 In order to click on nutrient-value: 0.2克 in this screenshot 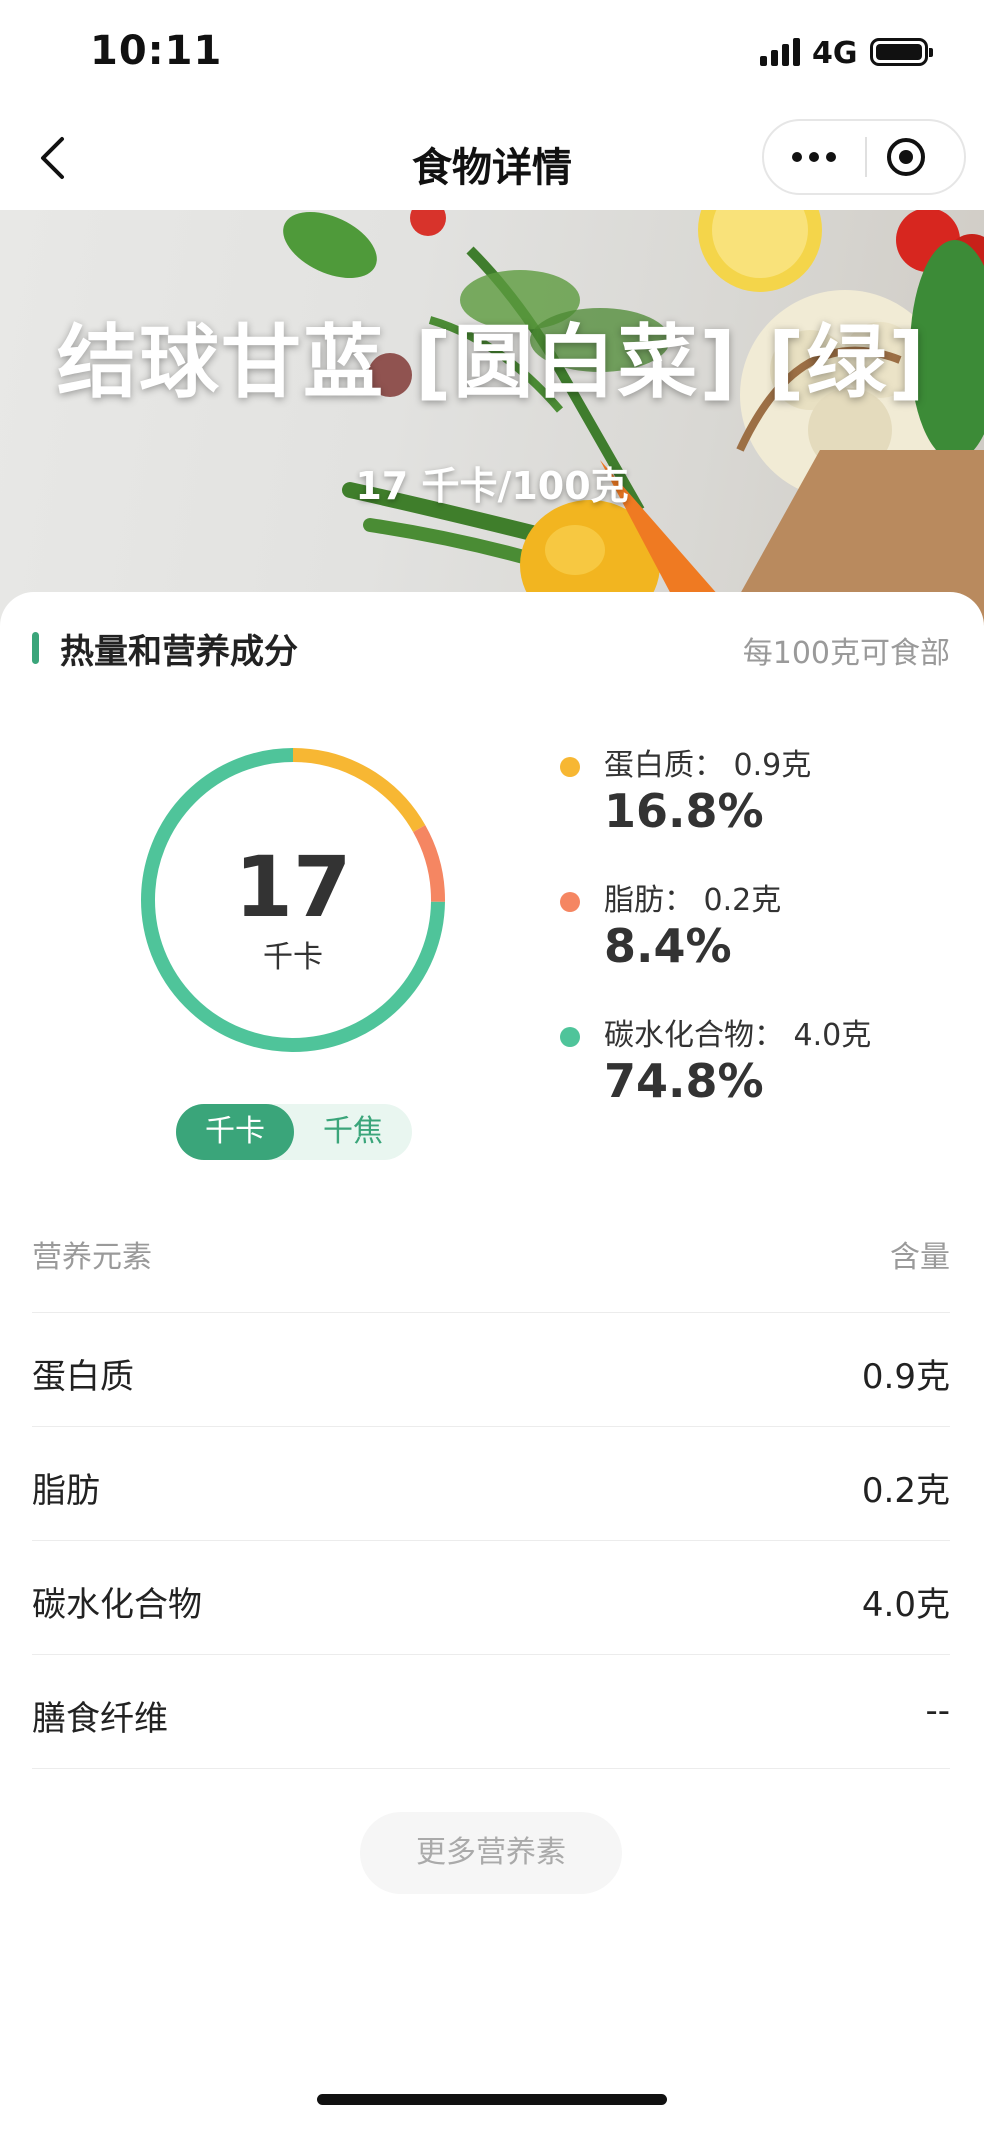, I will do `click(905, 1491)`.